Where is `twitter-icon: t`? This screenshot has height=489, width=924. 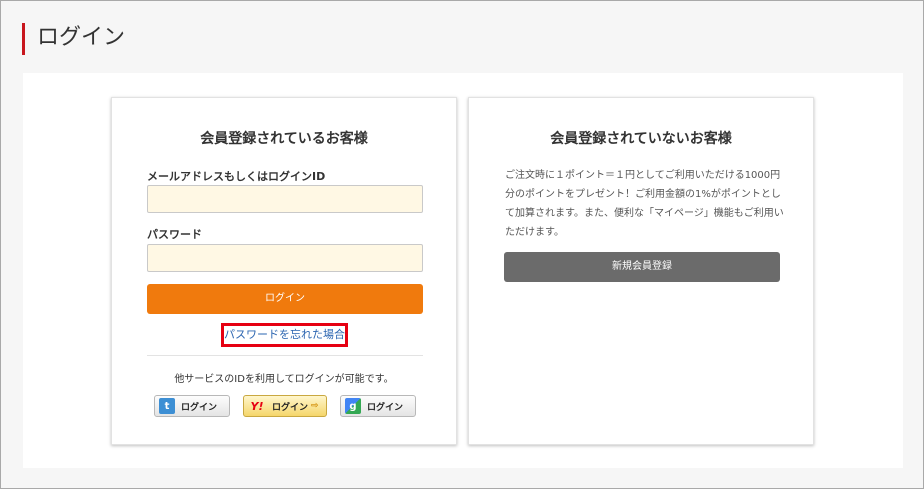
twitter-icon: t is located at coordinates (167, 406).